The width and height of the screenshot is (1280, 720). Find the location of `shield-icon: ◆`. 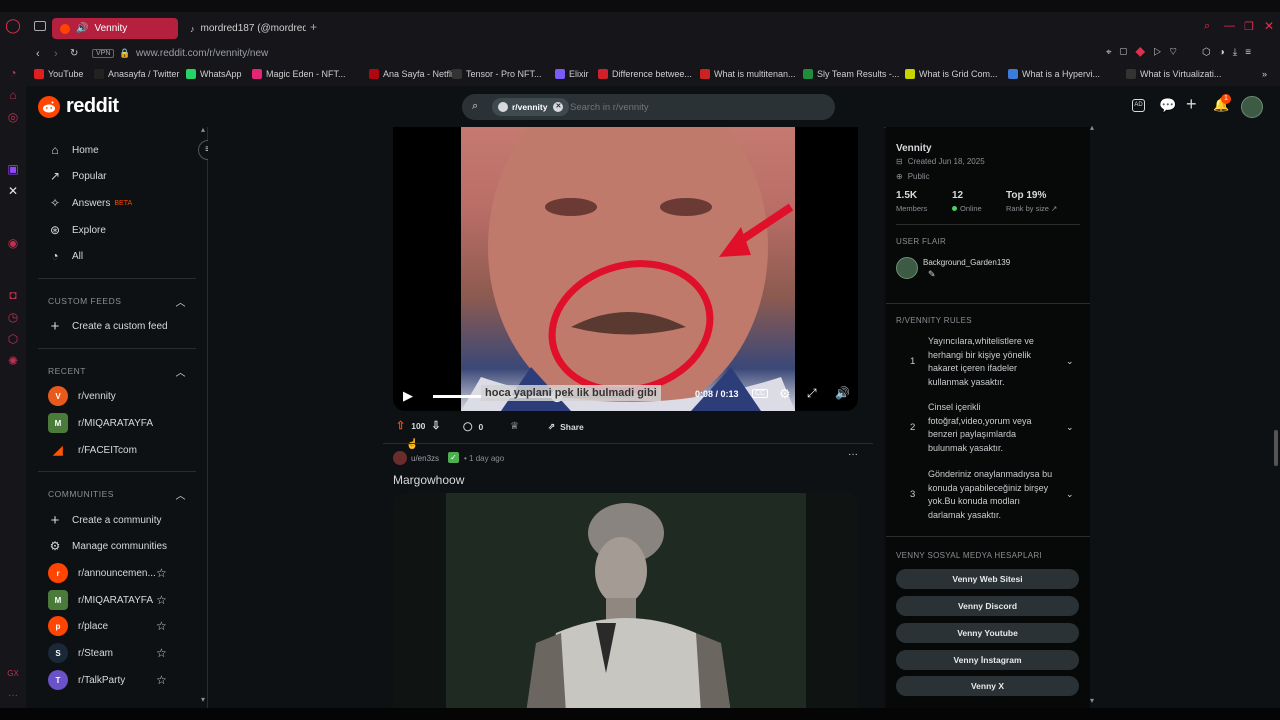

shield-icon: ◆ is located at coordinates (1144, 52).